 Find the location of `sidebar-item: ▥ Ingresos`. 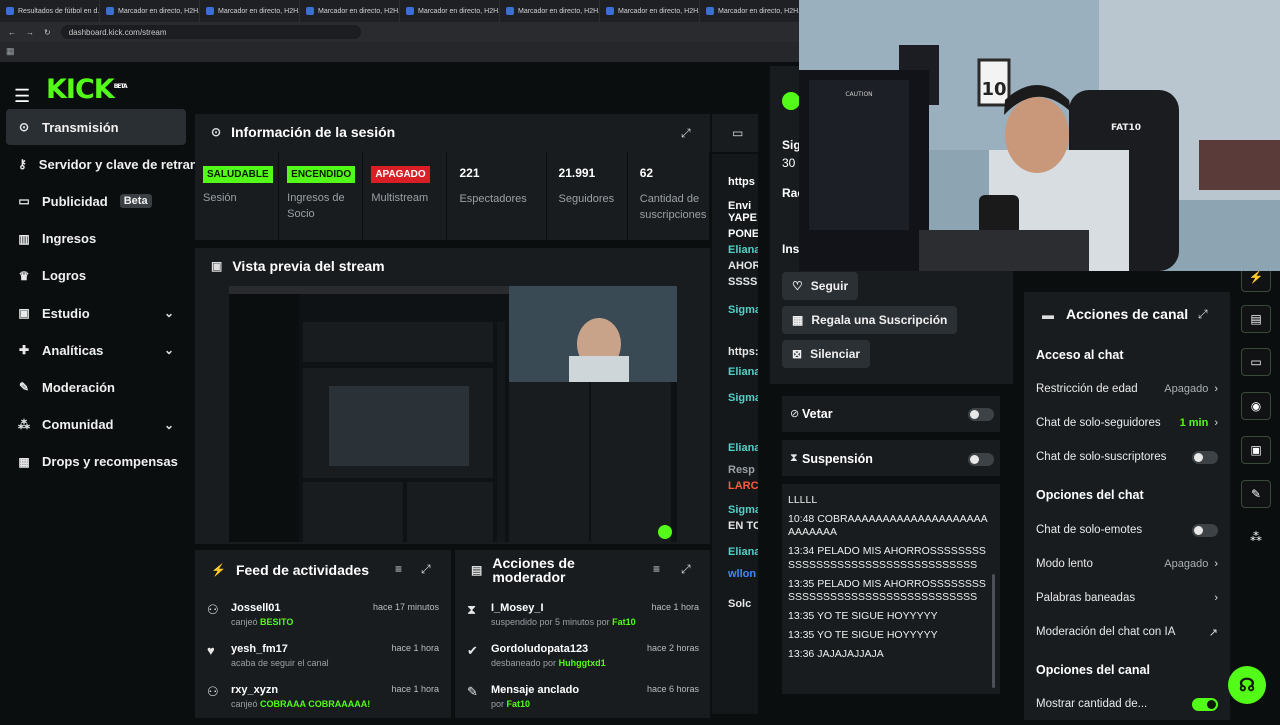

sidebar-item: ▥ Ingresos is located at coordinates (96, 239).